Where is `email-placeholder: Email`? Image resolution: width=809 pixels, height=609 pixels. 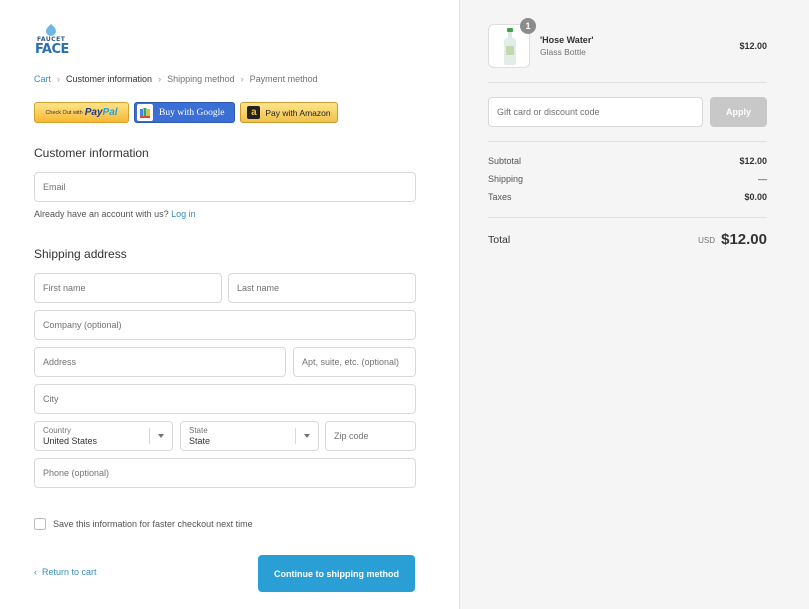
email-placeholder: Email is located at coordinates (54, 187).